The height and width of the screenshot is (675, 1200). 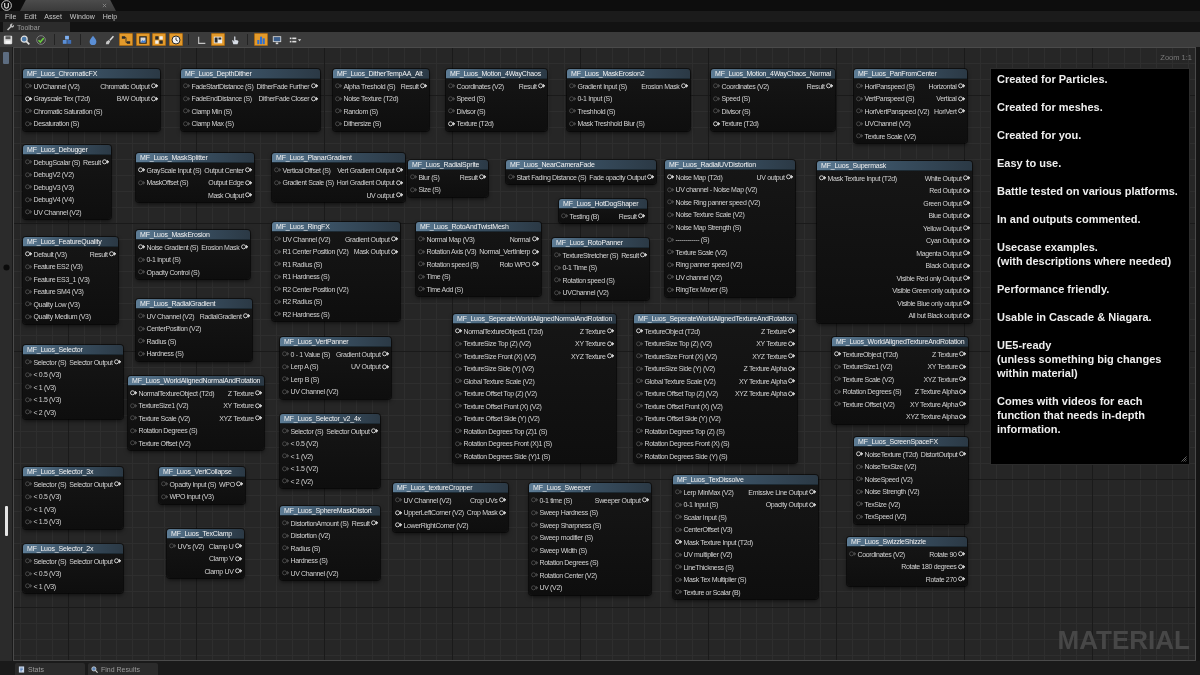 What do you see at coordinates (1184, 459) in the screenshot?
I see `resize-grip-icon` at bounding box center [1184, 459].